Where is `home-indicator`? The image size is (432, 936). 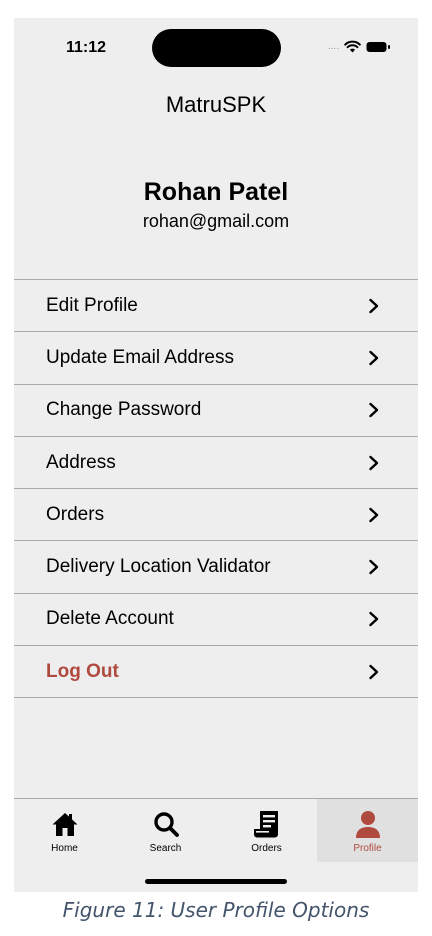
home-indicator is located at coordinates (216, 881).